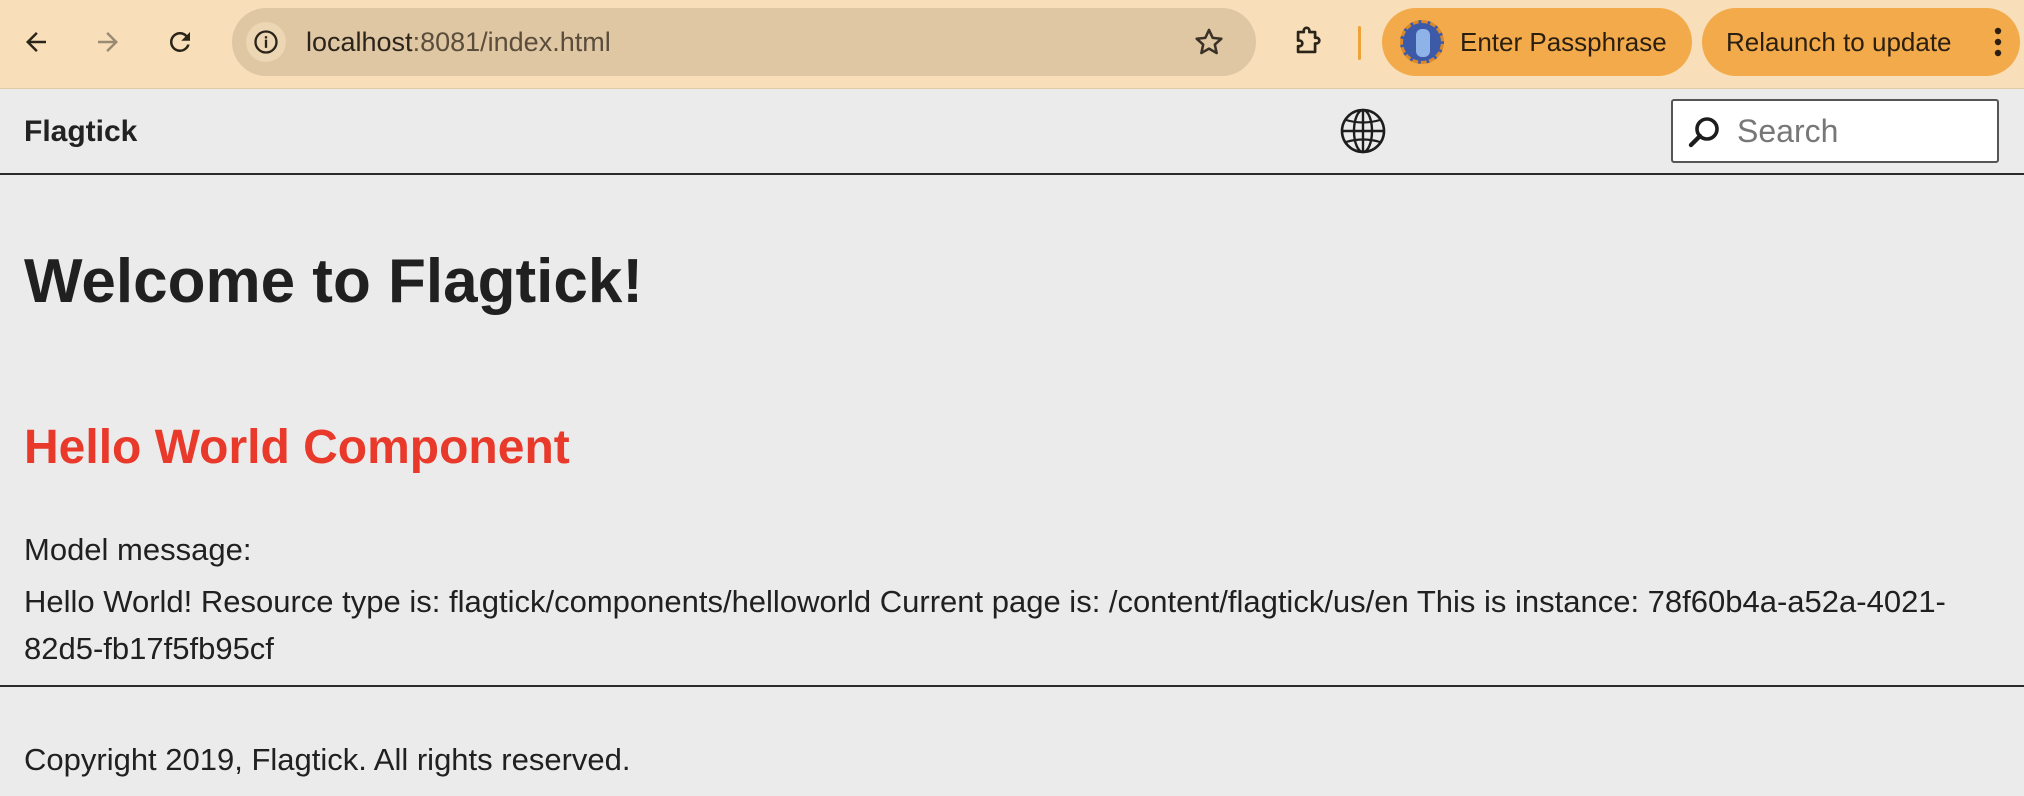 This screenshot has width=2024, height=796. I want to click on page-title: Welcome to Flagtick!, so click(333, 281).